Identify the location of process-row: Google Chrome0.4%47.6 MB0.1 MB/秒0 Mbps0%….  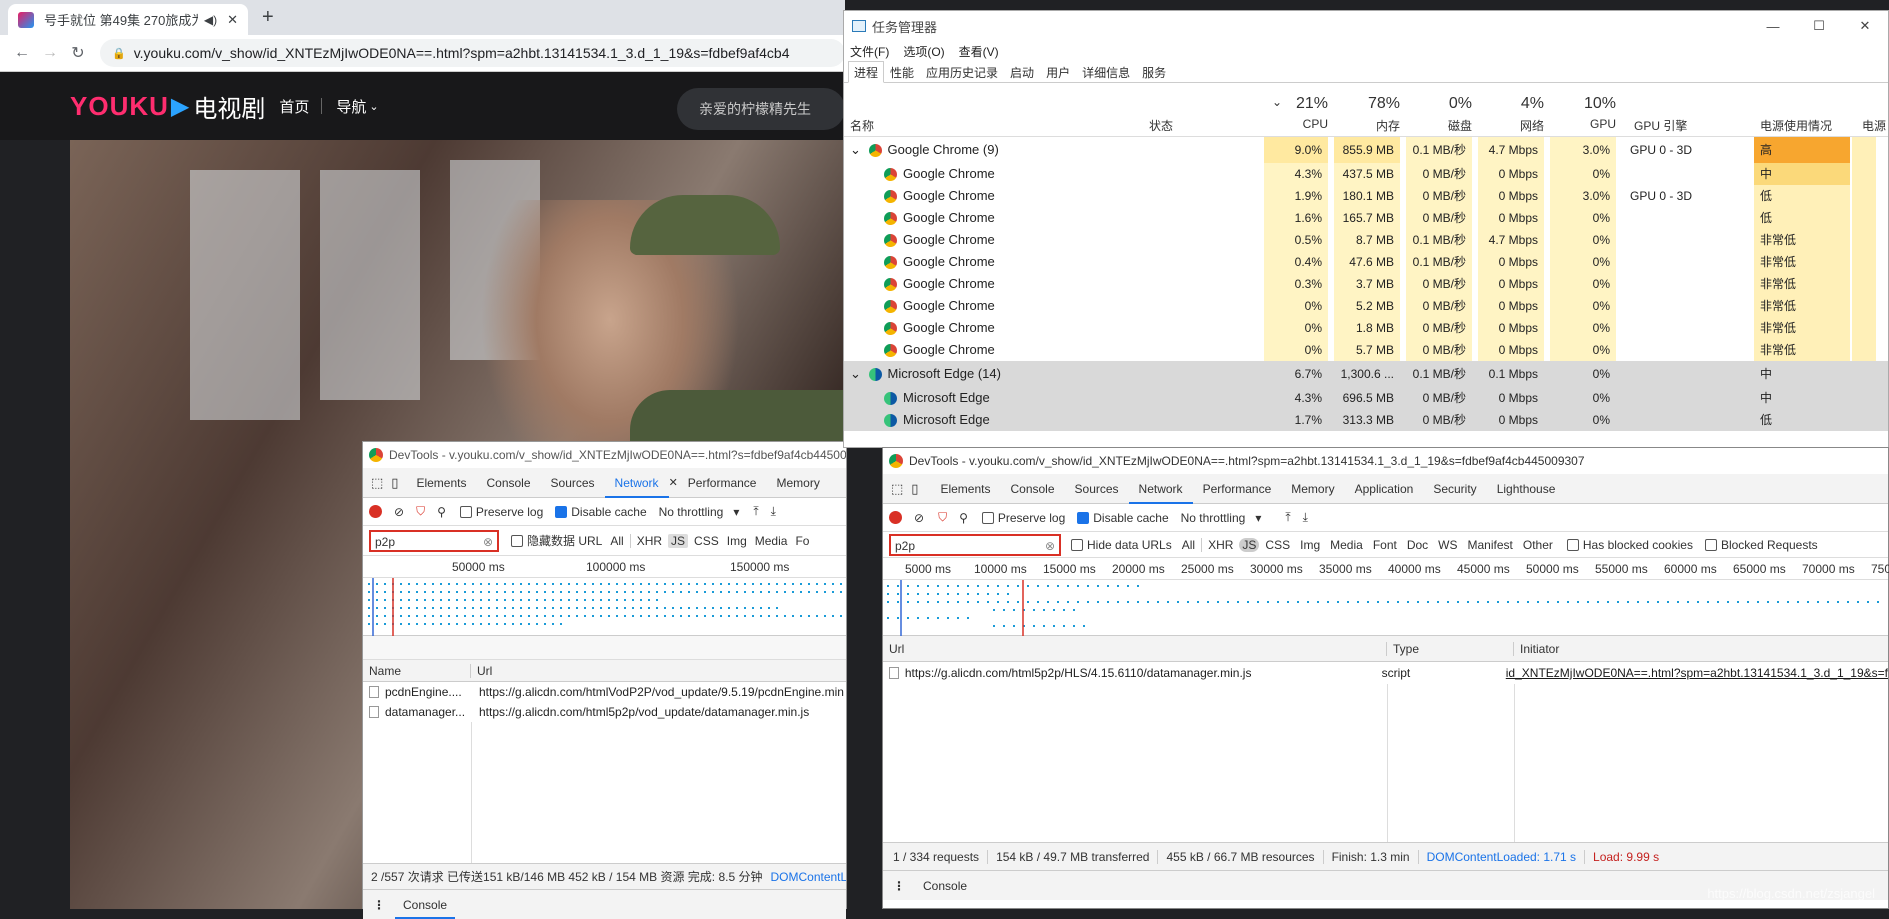
(1366, 262).